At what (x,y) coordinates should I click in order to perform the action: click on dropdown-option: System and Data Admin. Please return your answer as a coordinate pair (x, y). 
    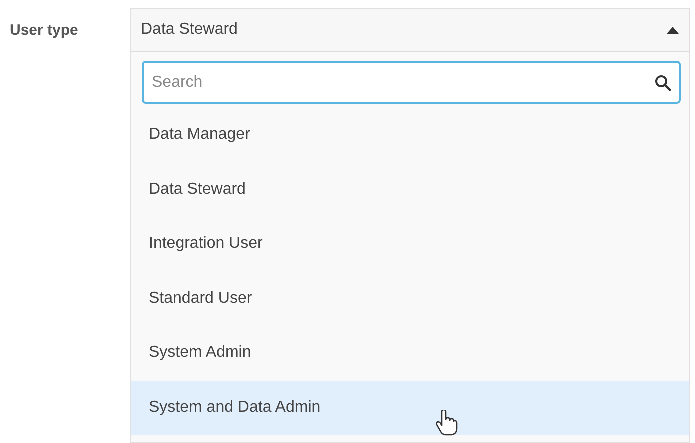
    Looking at the image, I should click on (410, 407).